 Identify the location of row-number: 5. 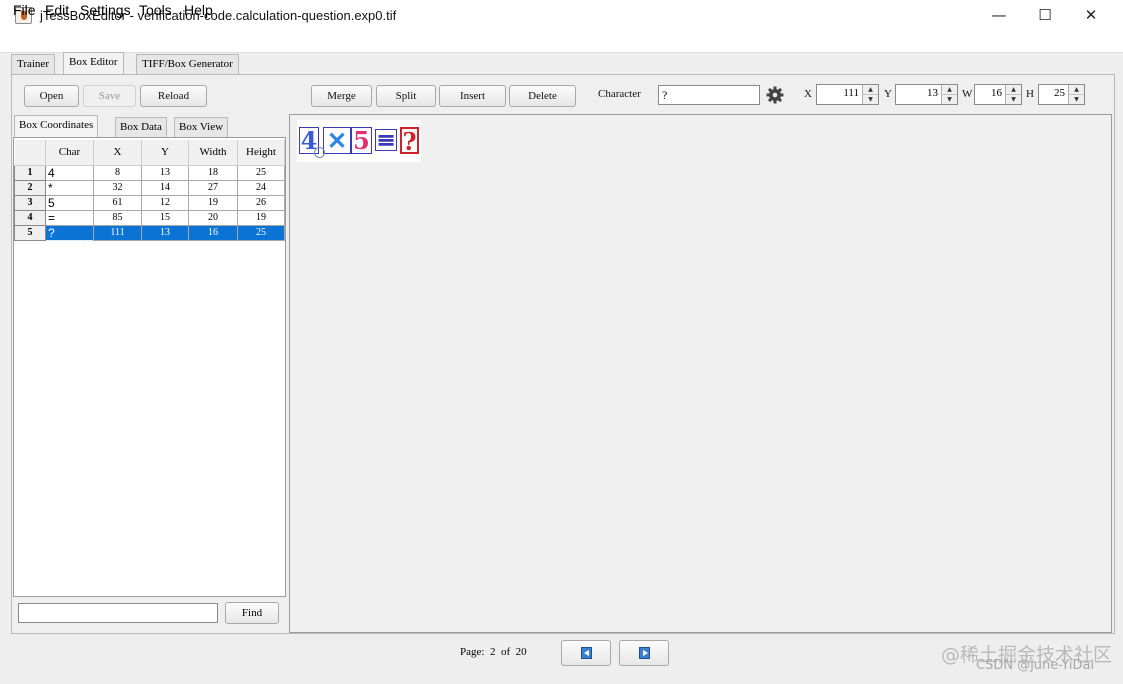
(30, 232).